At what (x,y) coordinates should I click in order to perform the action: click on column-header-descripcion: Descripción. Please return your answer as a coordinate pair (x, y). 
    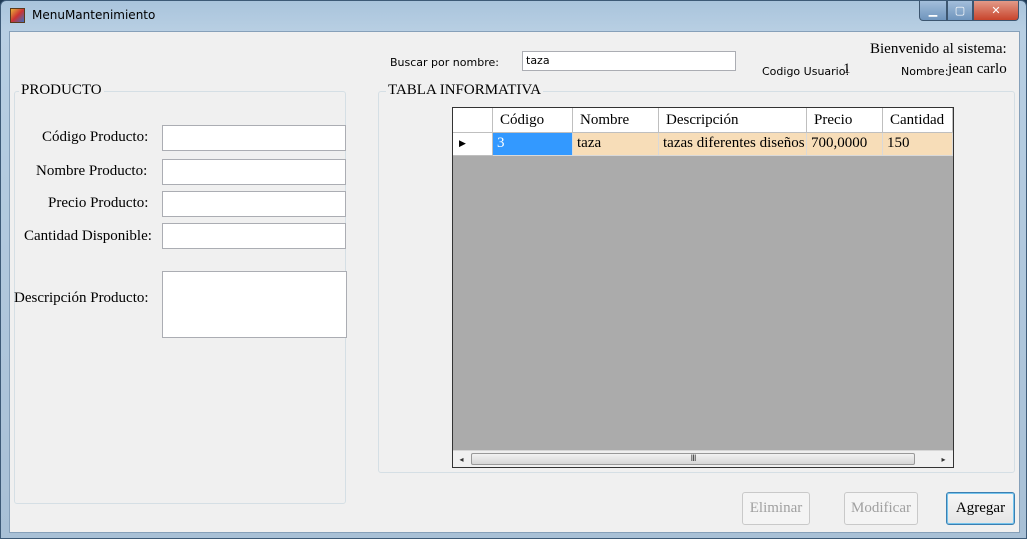
    Looking at the image, I should click on (733, 120).